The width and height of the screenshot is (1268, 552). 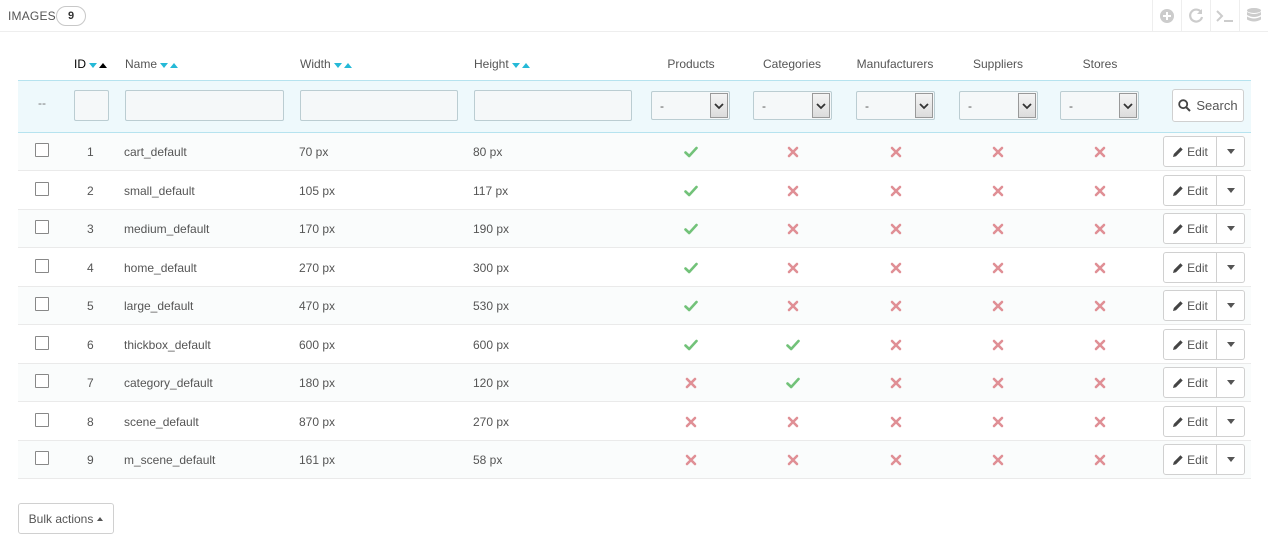 I want to click on filter-id-input, so click(x=91, y=105).